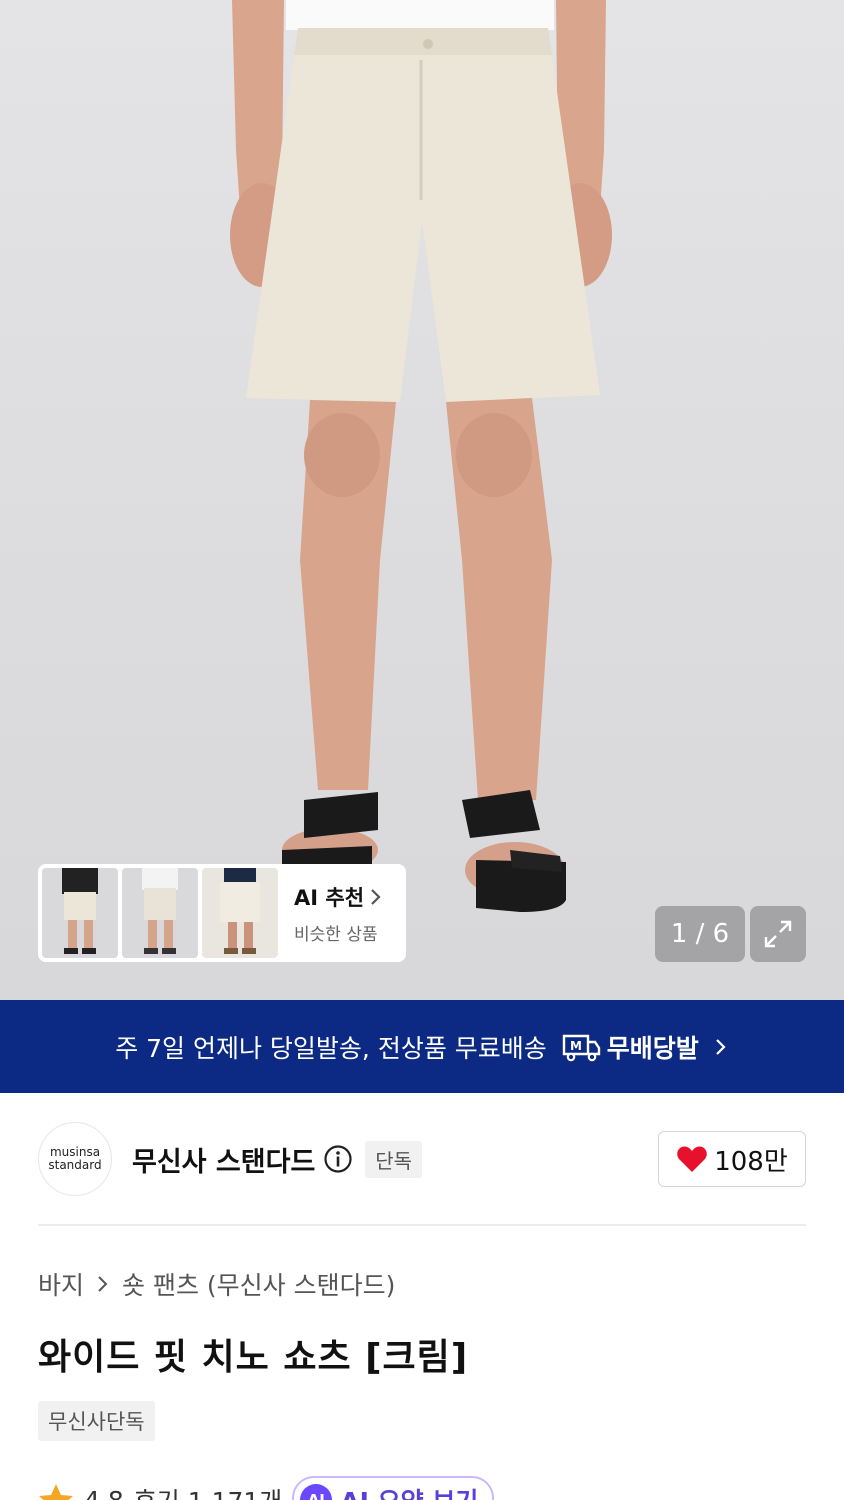  I want to click on like-count: 108만, so click(751, 1161).